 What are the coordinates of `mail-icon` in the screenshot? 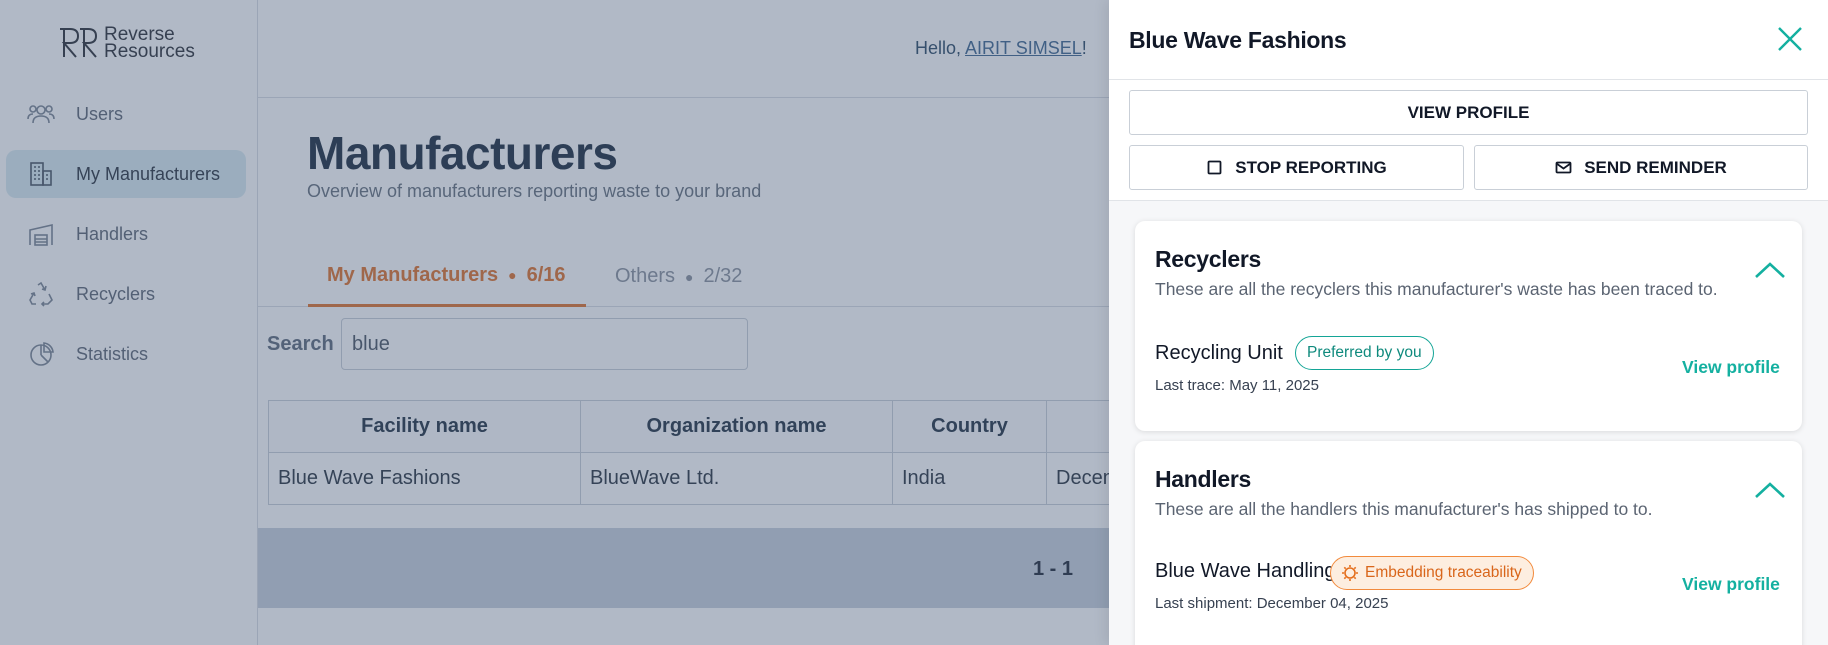 It's located at (1563, 167).